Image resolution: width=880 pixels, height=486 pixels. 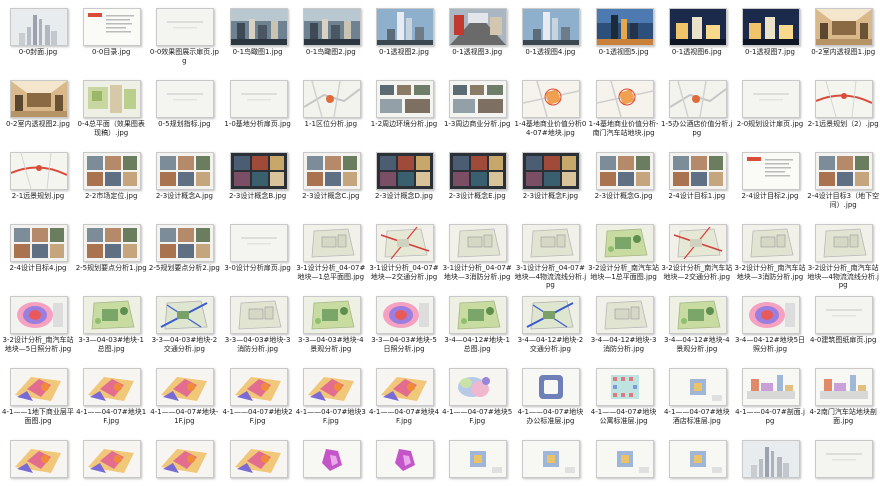 What do you see at coordinates (258, 398) in the screenshot?
I see `file-item: 4-1——04-07#地块2F.jpg` at bounding box center [258, 398].